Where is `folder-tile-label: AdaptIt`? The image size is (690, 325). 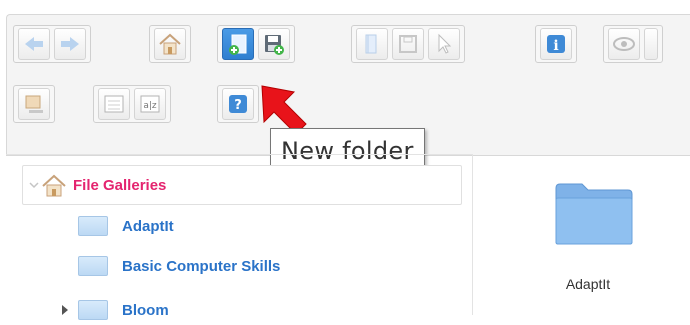 folder-tile-label: AdaptIt is located at coordinates (588, 284).